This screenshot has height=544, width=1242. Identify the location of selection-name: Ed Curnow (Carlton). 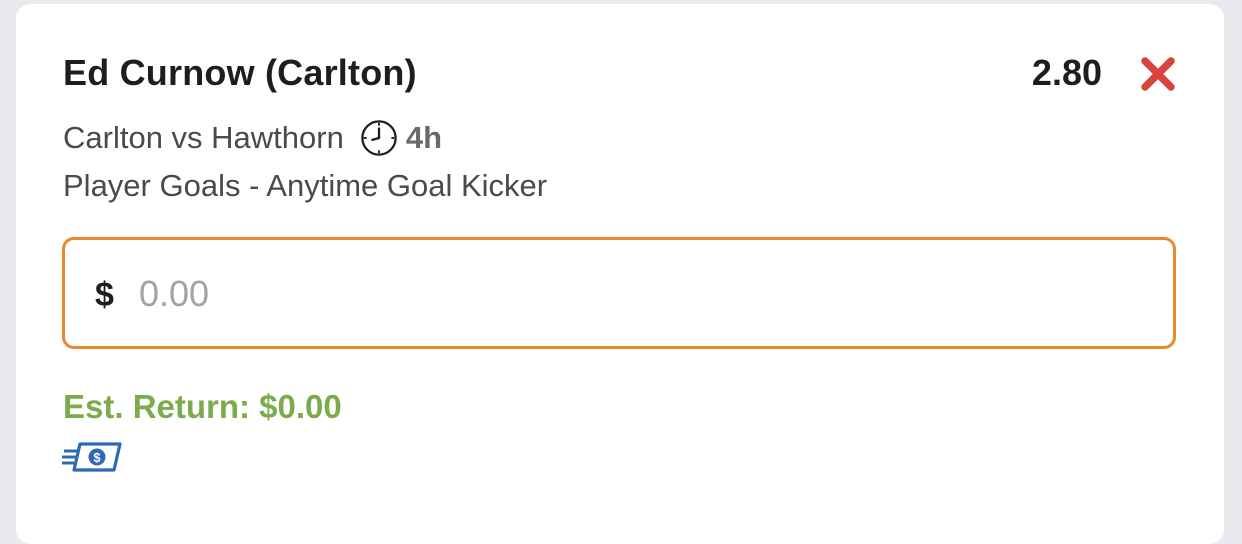
(240, 72).